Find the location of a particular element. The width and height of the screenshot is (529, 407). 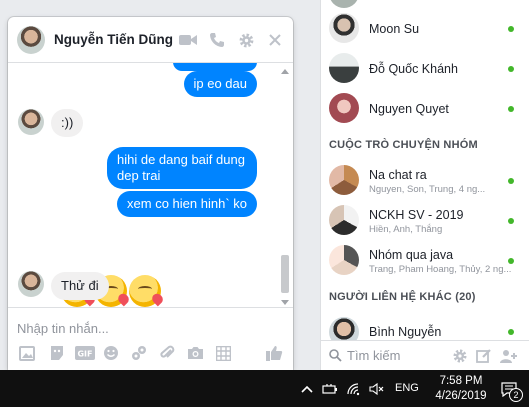

group-name: NCKH SV - 2019 is located at coordinates (416, 215).